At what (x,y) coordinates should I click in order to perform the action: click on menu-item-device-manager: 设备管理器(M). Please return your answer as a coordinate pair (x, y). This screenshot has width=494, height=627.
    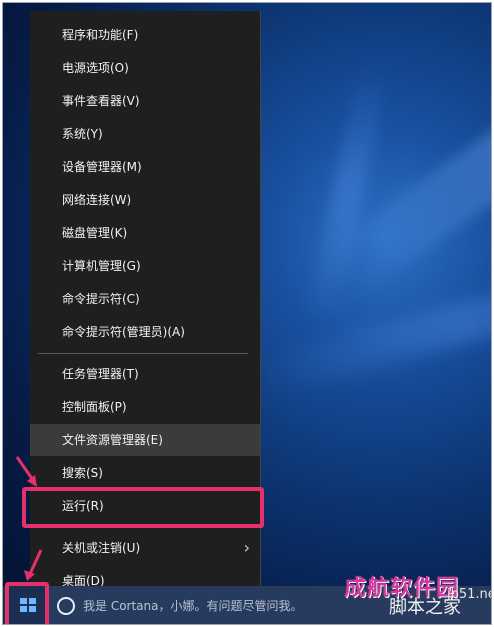
    Looking at the image, I should click on (145, 167).